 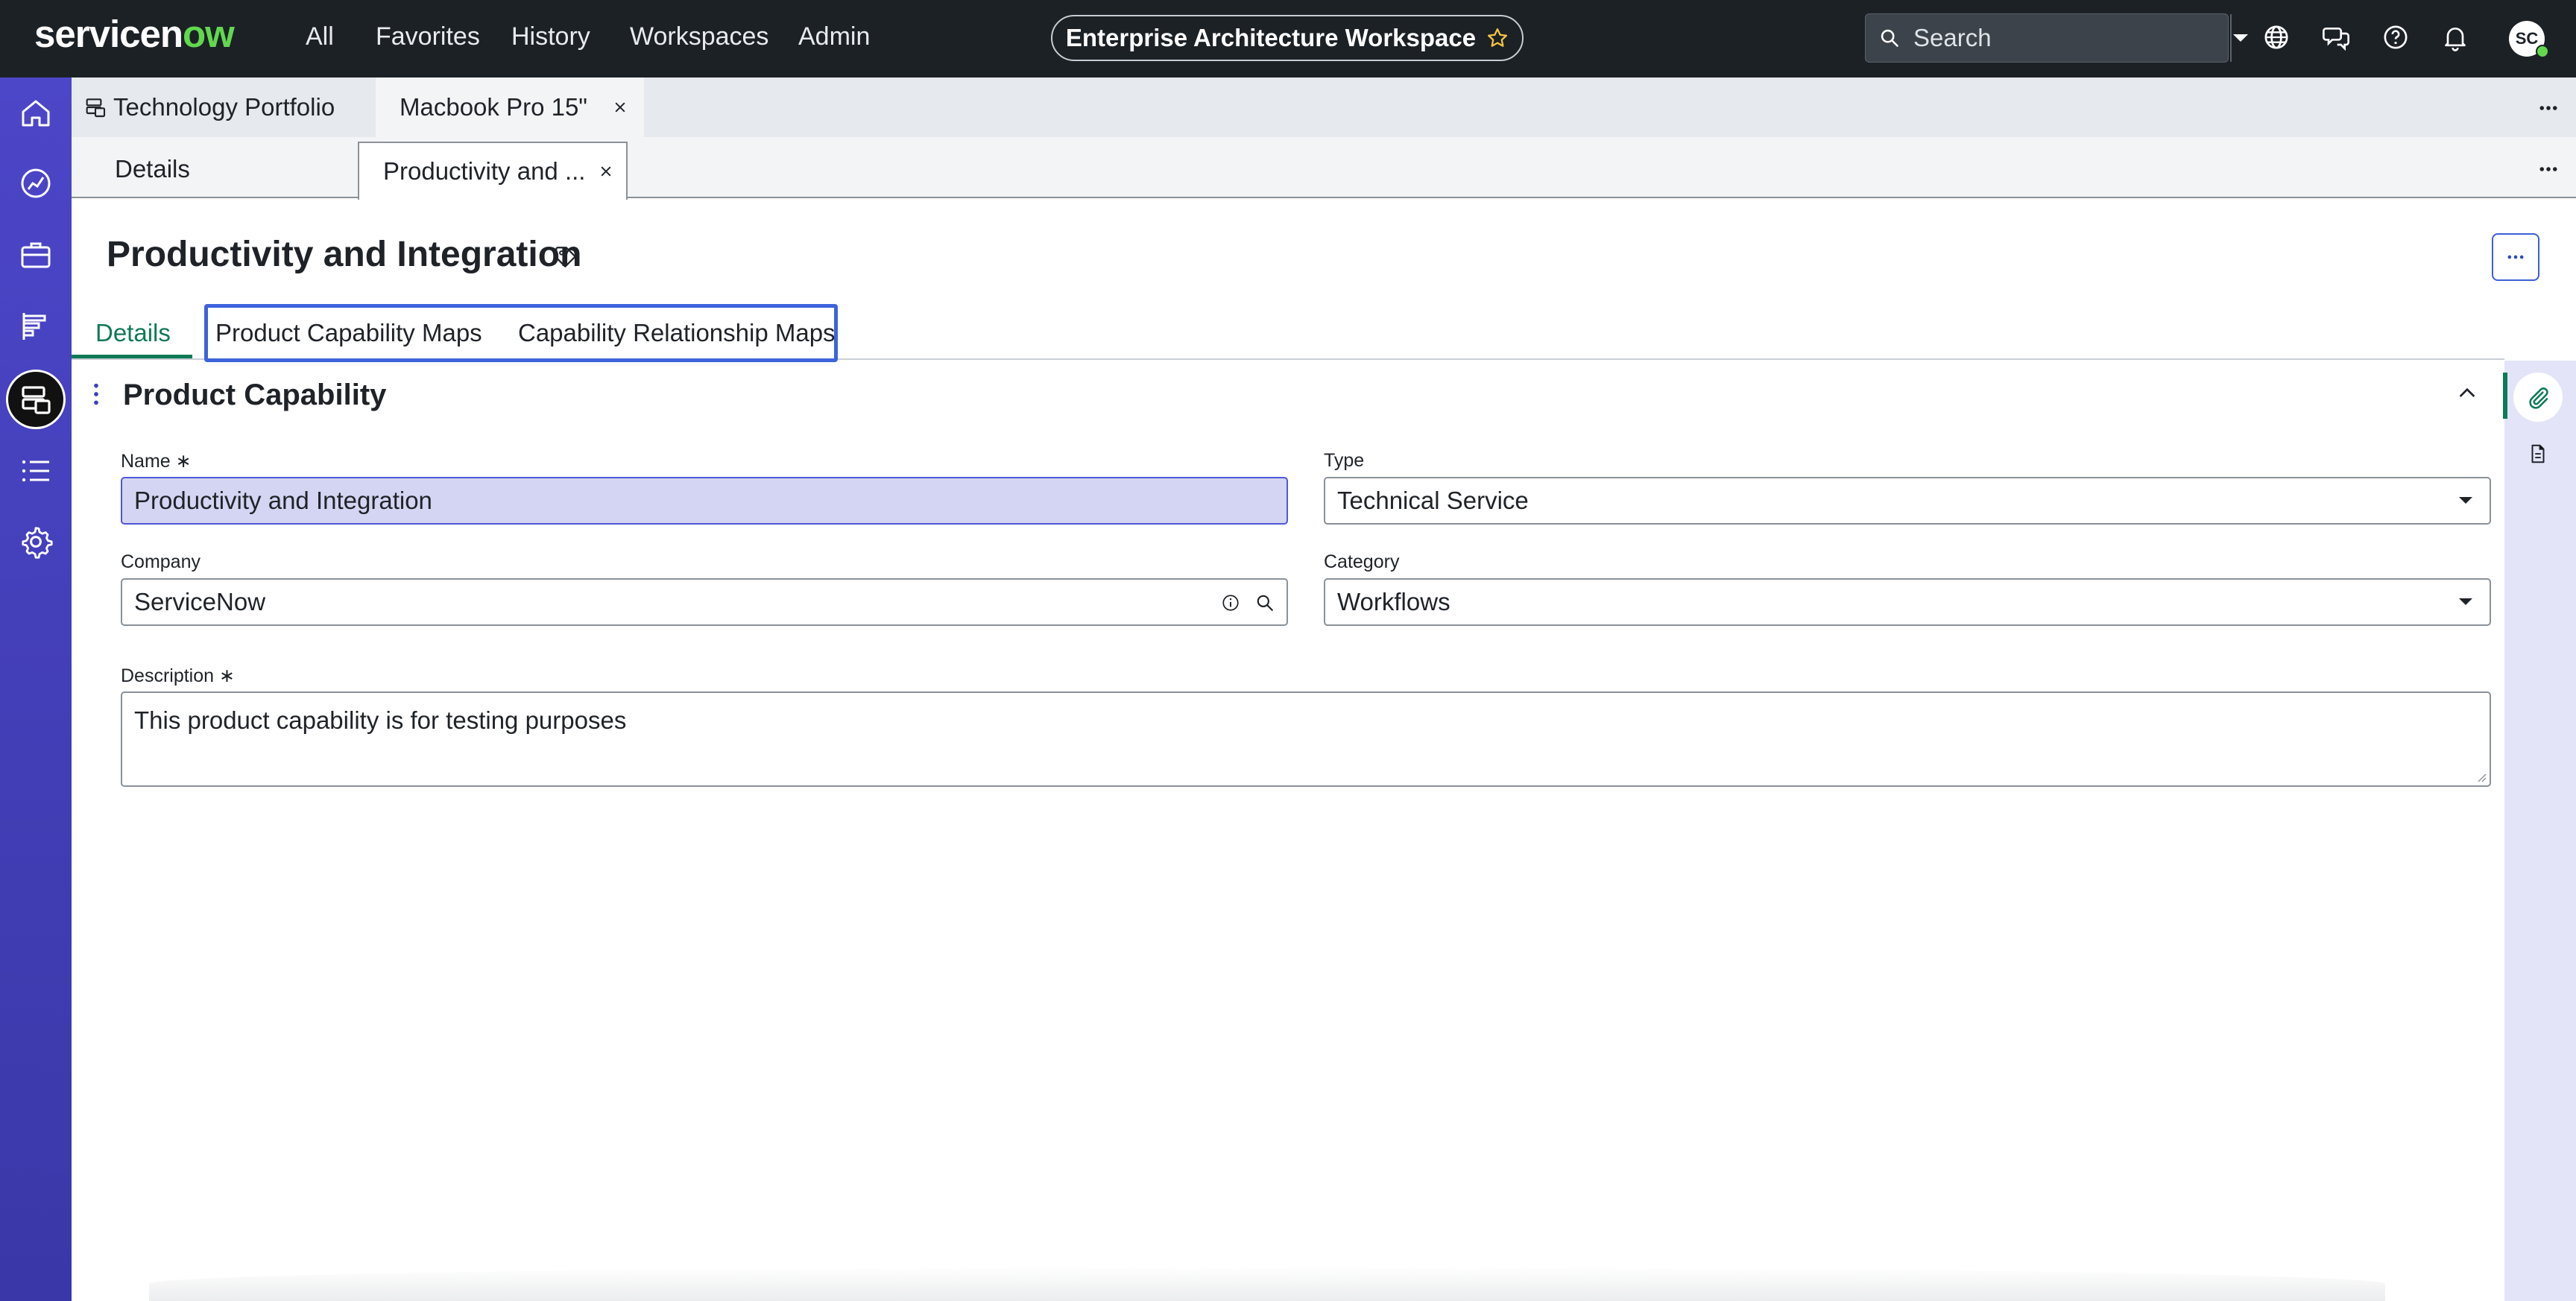 I want to click on list-icon, so click(x=36, y=471).